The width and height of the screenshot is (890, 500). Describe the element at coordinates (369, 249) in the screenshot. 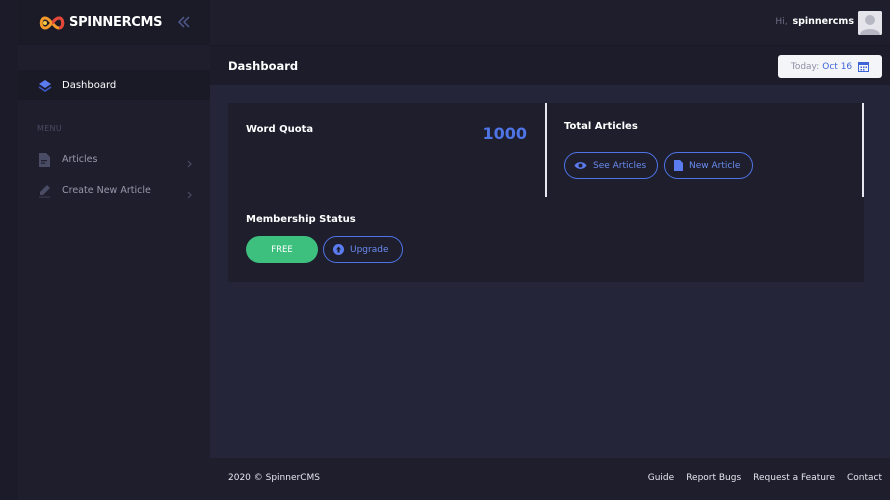

I see `upgrade-label: Upgrade` at that location.